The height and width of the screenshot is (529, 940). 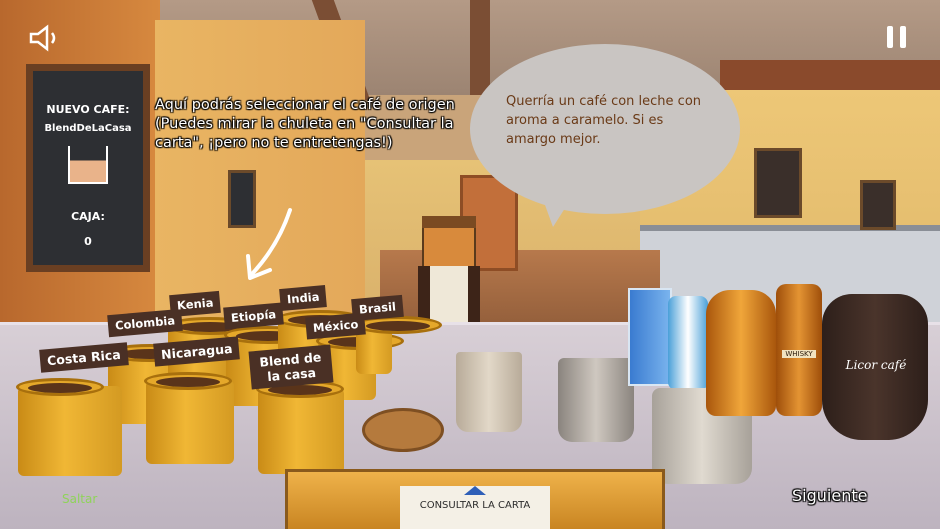 What do you see at coordinates (88, 165) in the screenshot?
I see `cup-icon` at bounding box center [88, 165].